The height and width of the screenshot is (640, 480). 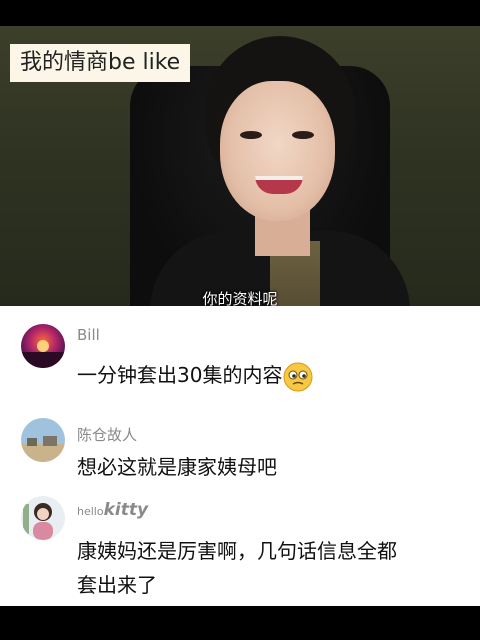 I want to click on avatar-bill-icon, so click(x=43, y=346).